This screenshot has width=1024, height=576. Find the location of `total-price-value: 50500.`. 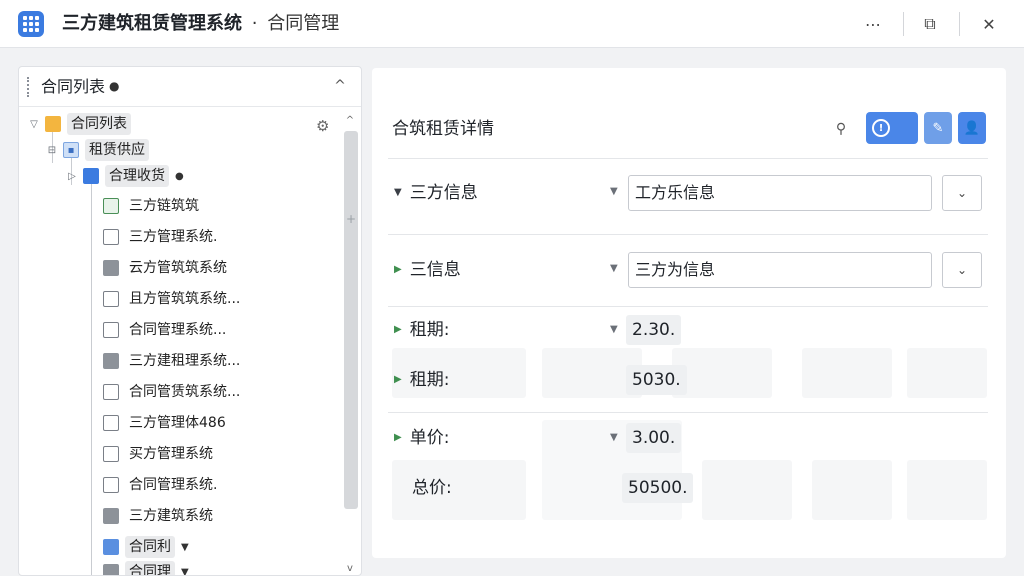

total-price-value: 50500. is located at coordinates (658, 488).